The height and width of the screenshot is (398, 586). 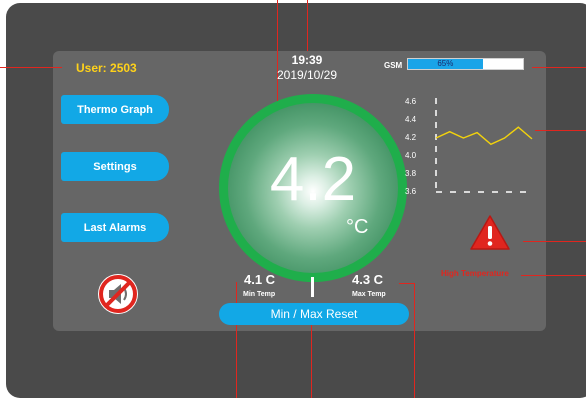 What do you see at coordinates (554, 241) in the screenshot?
I see `callout-line-alarm-icon` at bounding box center [554, 241].